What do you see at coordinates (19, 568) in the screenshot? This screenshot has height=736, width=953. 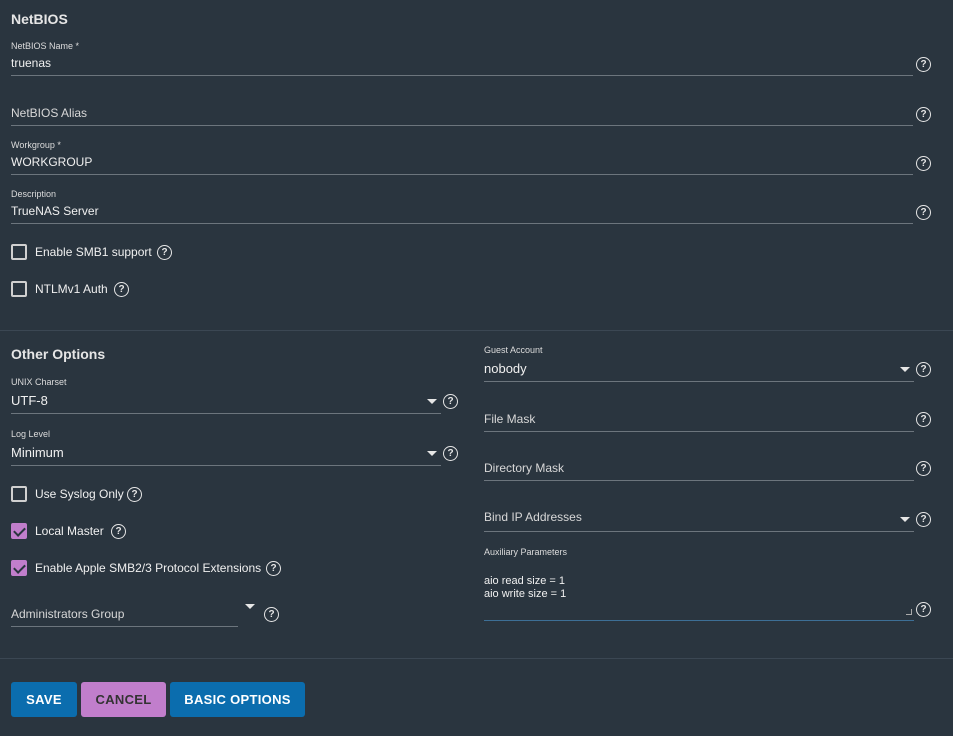 I see `apple-extensions-checkbox` at bounding box center [19, 568].